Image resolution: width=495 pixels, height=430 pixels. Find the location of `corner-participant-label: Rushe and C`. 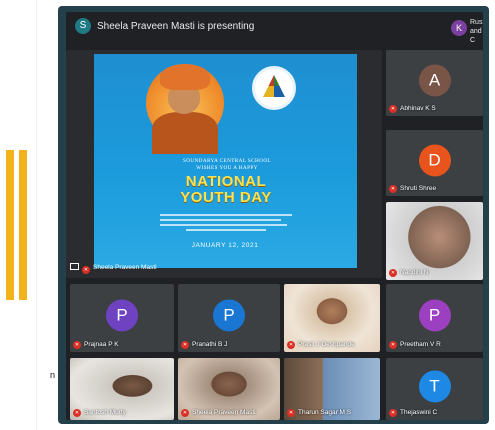

corner-participant-label: Rushe and C is located at coordinates (476, 31).